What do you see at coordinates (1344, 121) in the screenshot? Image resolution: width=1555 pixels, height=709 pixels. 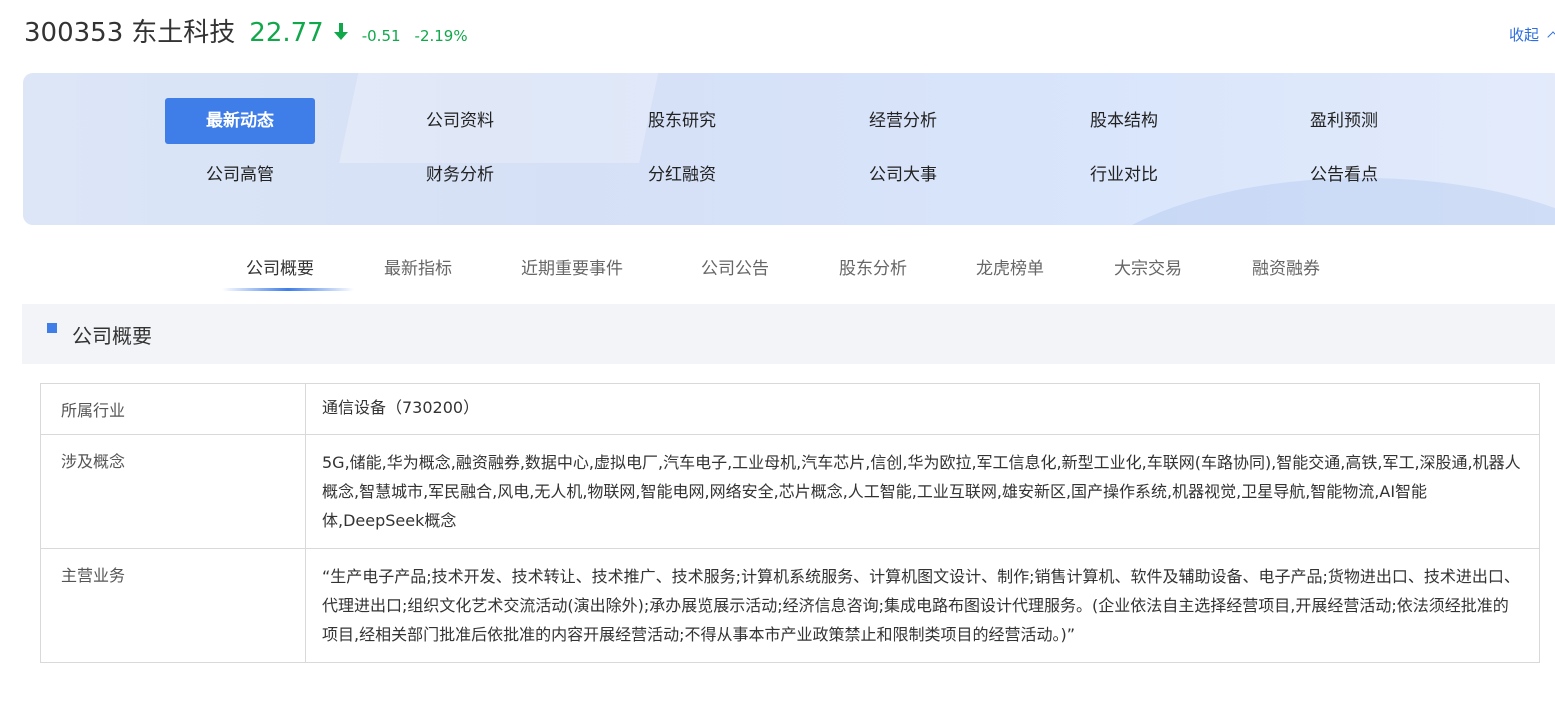 I see `nav-item-profit-forecast: 盈利预测` at bounding box center [1344, 121].